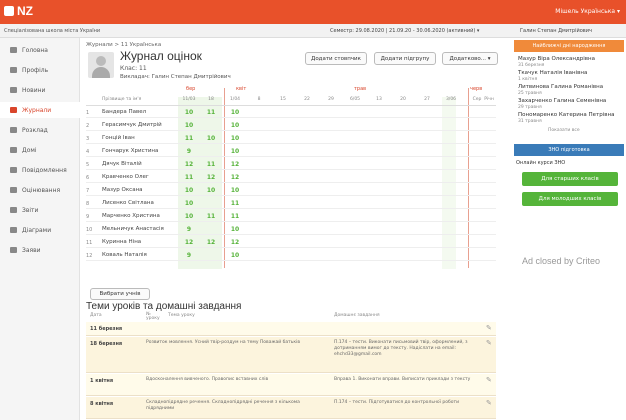 This screenshot has width=626, height=420. I want to click on birthday-name: Мазур Віра Олександрівна, so click(556, 59).